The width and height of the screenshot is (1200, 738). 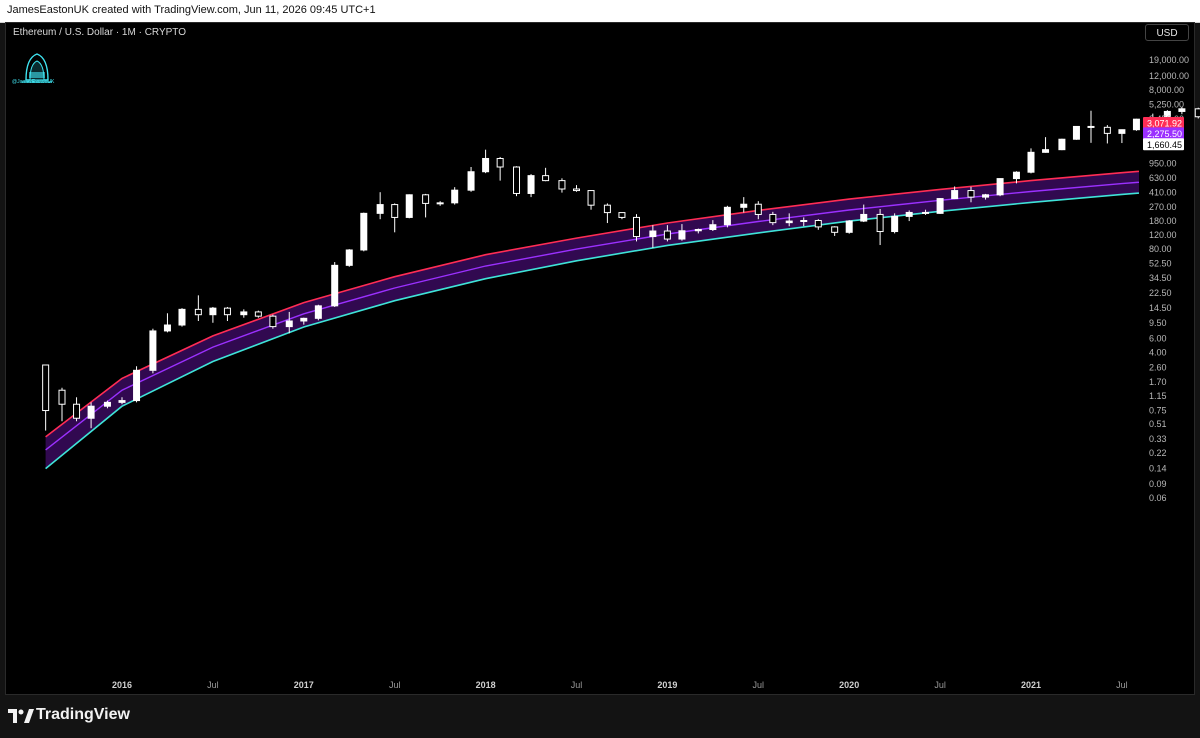 What do you see at coordinates (1164, 134) in the screenshot?
I see `price-label-mid-text: 2,275.50` at bounding box center [1164, 134].